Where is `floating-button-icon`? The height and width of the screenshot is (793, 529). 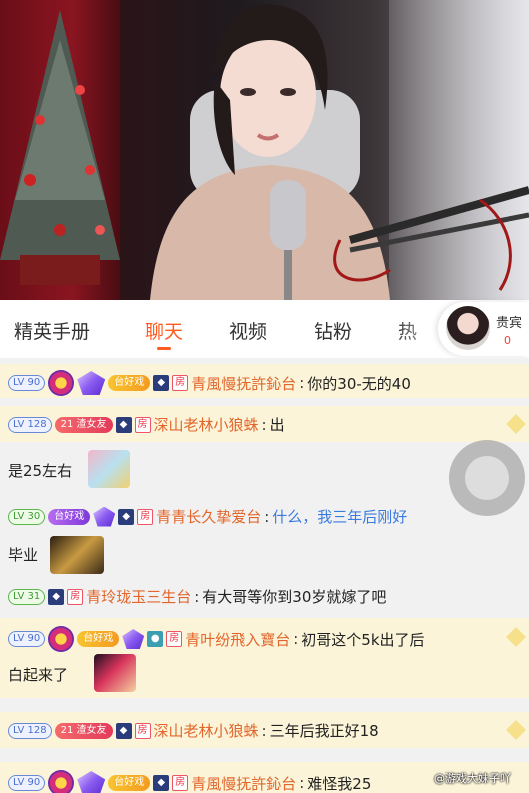
floating-button-icon is located at coordinates (487, 478).